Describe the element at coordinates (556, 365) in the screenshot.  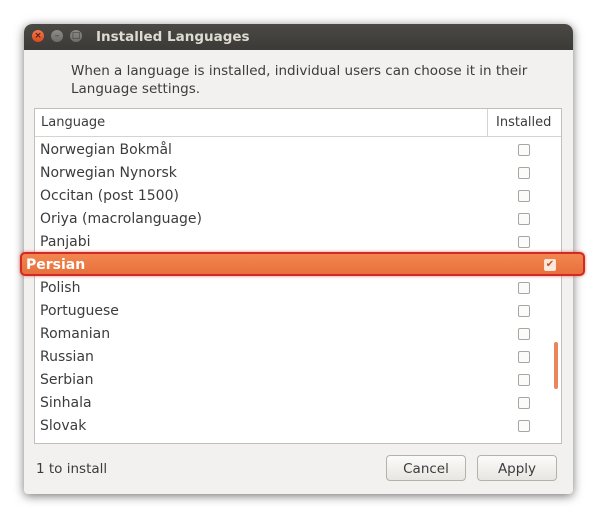
I see `scrollbar-thumb` at that location.